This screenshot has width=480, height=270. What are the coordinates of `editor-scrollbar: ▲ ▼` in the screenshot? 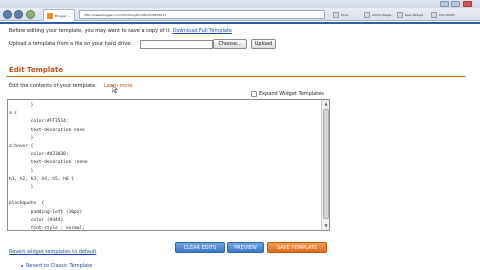 It's located at (325, 165).